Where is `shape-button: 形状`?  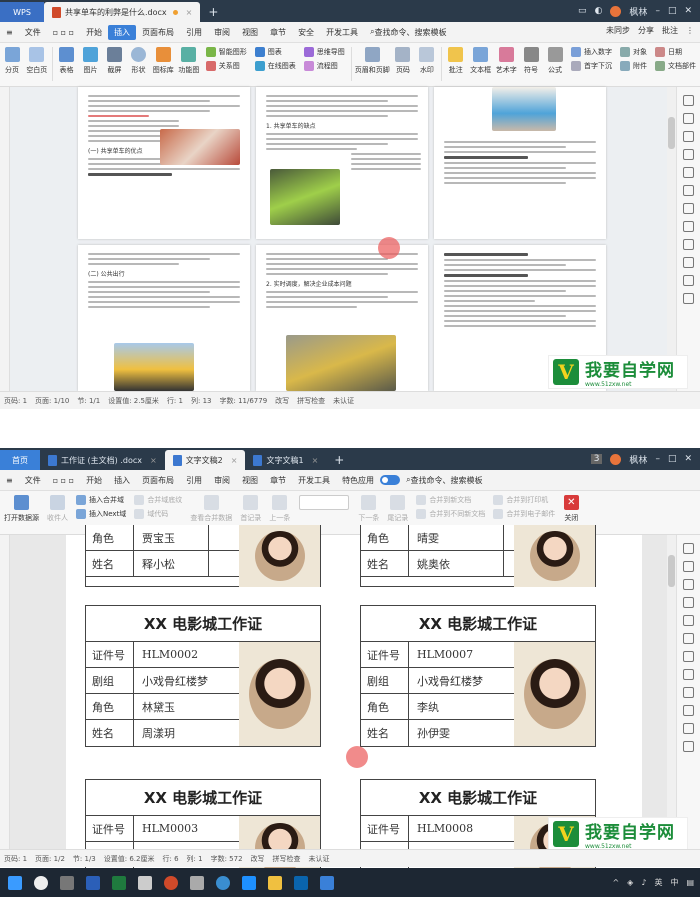 shape-button: 形状 is located at coordinates (138, 61).